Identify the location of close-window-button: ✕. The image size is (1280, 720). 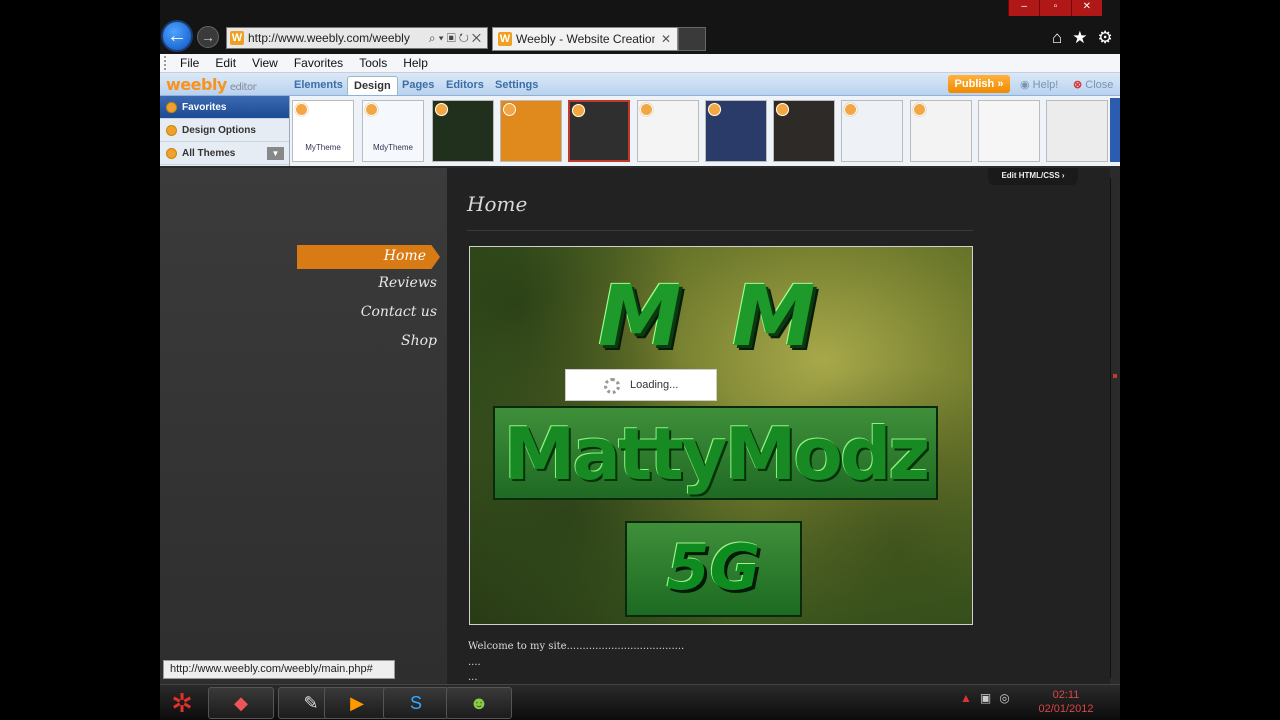
(1086, 8).